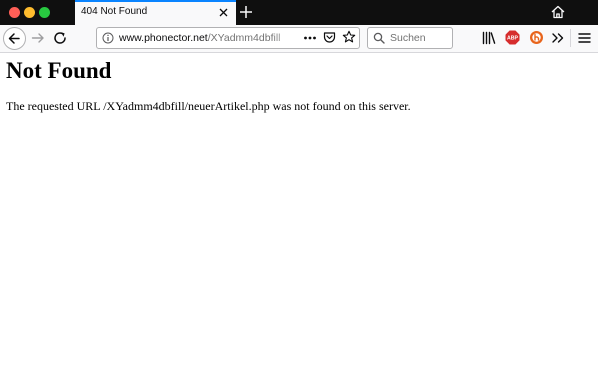 The height and width of the screenshot is (382, 598). Describe the element at coordinates (329, 37) in the screenshot. I see `pocket-icon` at that location.